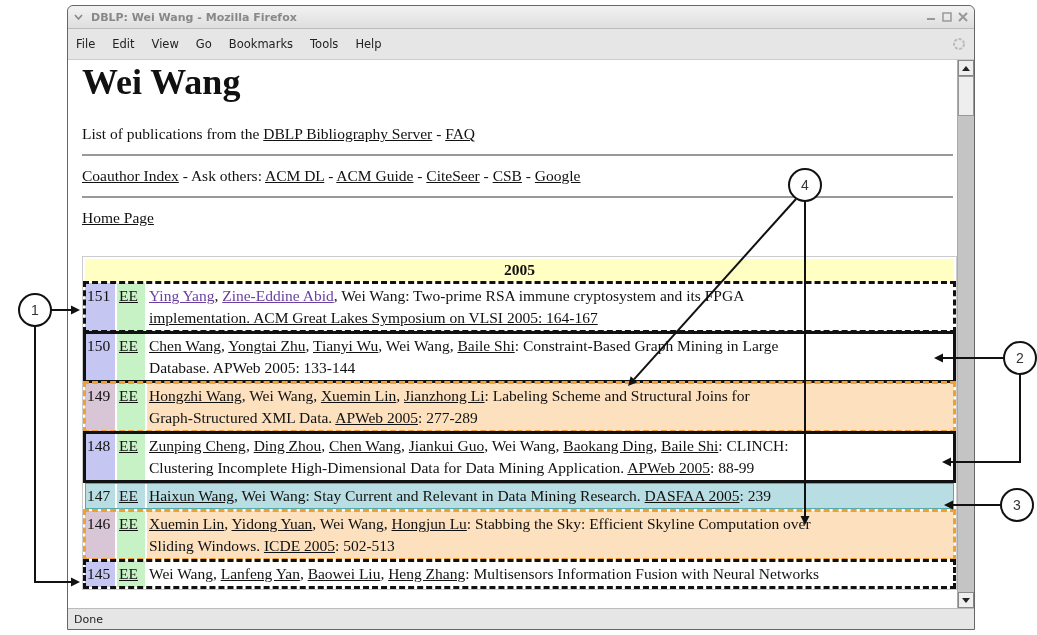 The image size is (1037, 635). What do you see at coordinates (100, 407) in the screenshot?
I see `publication-number: 149` at bounding box center [100, 407].